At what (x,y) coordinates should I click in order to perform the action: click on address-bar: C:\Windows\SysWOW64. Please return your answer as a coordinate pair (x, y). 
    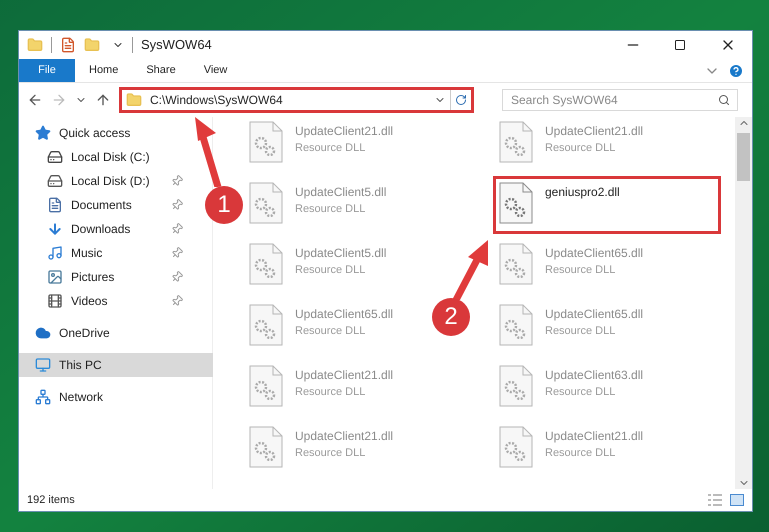
    Looking at the image, I should click on (296, 100).